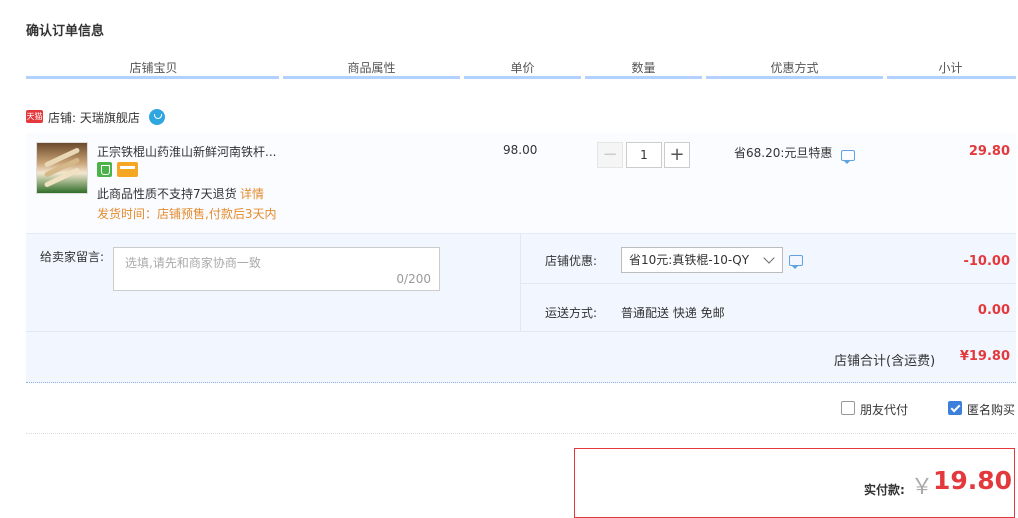  Describe the element at coordinates (72, 257) in the screenshot. I see `seller-message-label: 给卖家留言:` at that location.